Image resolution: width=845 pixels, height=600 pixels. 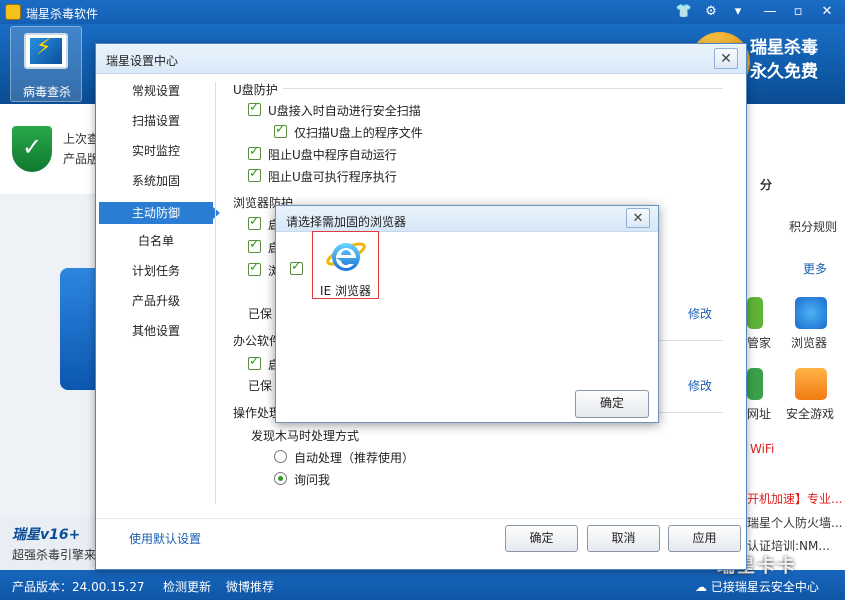 I want to click on rising-logo-icon, so click(x=13, y=12).